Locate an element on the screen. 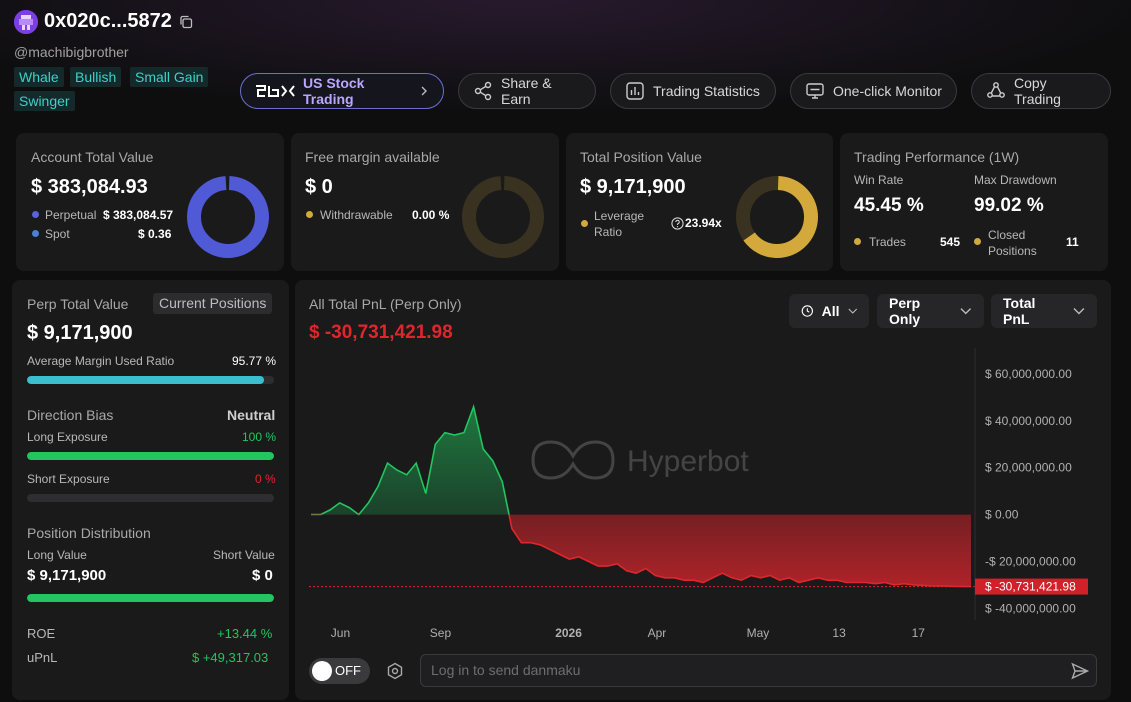  tag-small-gain: Small Gain is located at coordinates (169, 77).